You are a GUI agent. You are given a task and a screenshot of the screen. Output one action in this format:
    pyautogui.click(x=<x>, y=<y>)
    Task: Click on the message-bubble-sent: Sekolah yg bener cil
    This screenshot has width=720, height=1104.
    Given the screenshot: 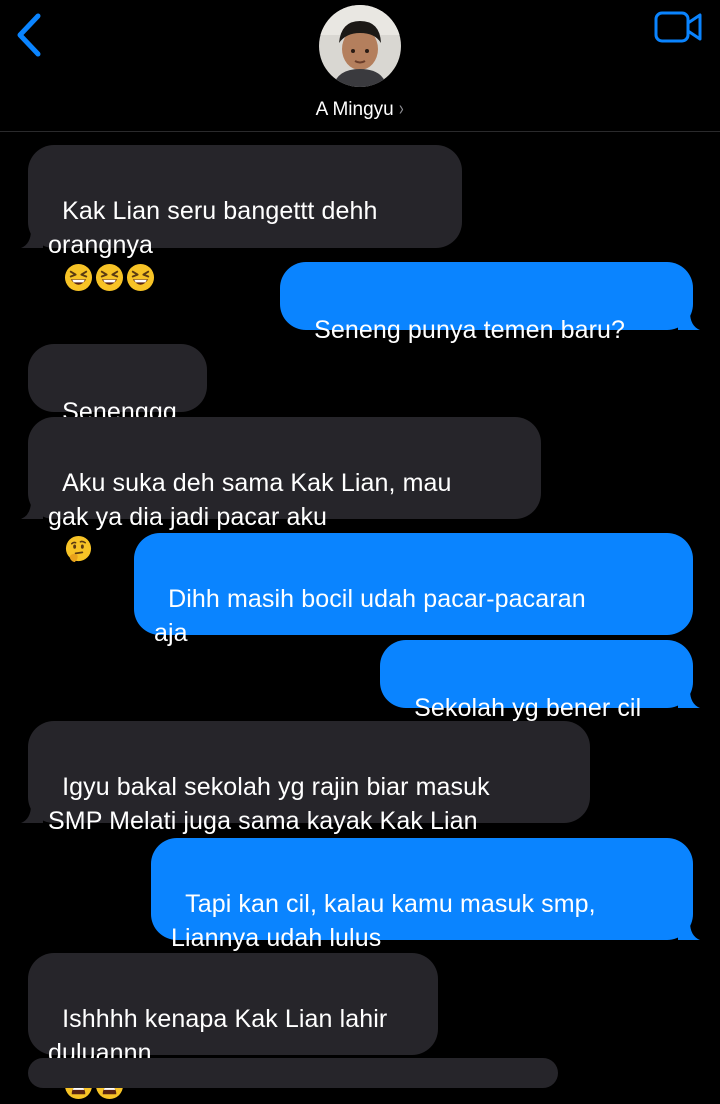 What is the action you would take?
    pyautogui.click(x=540, y=681)
    